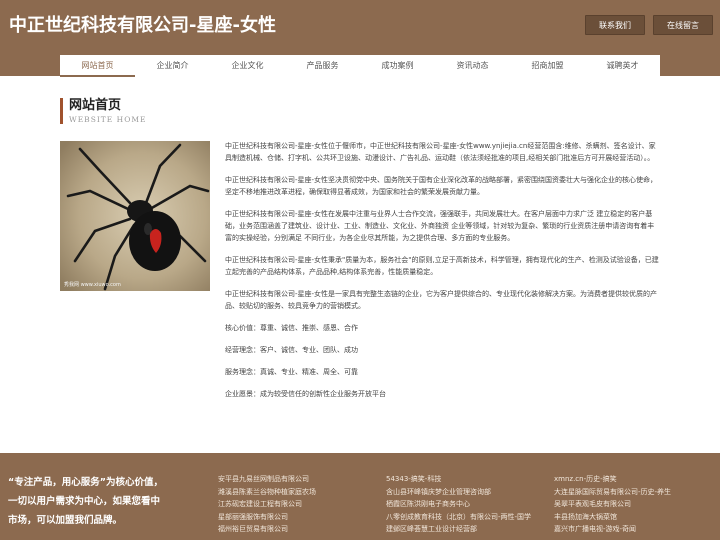 The image size is (720, 540). Describe the element at coordinates (95, 105) in the screenshot. I see `section-title: 网站首页` at that location.